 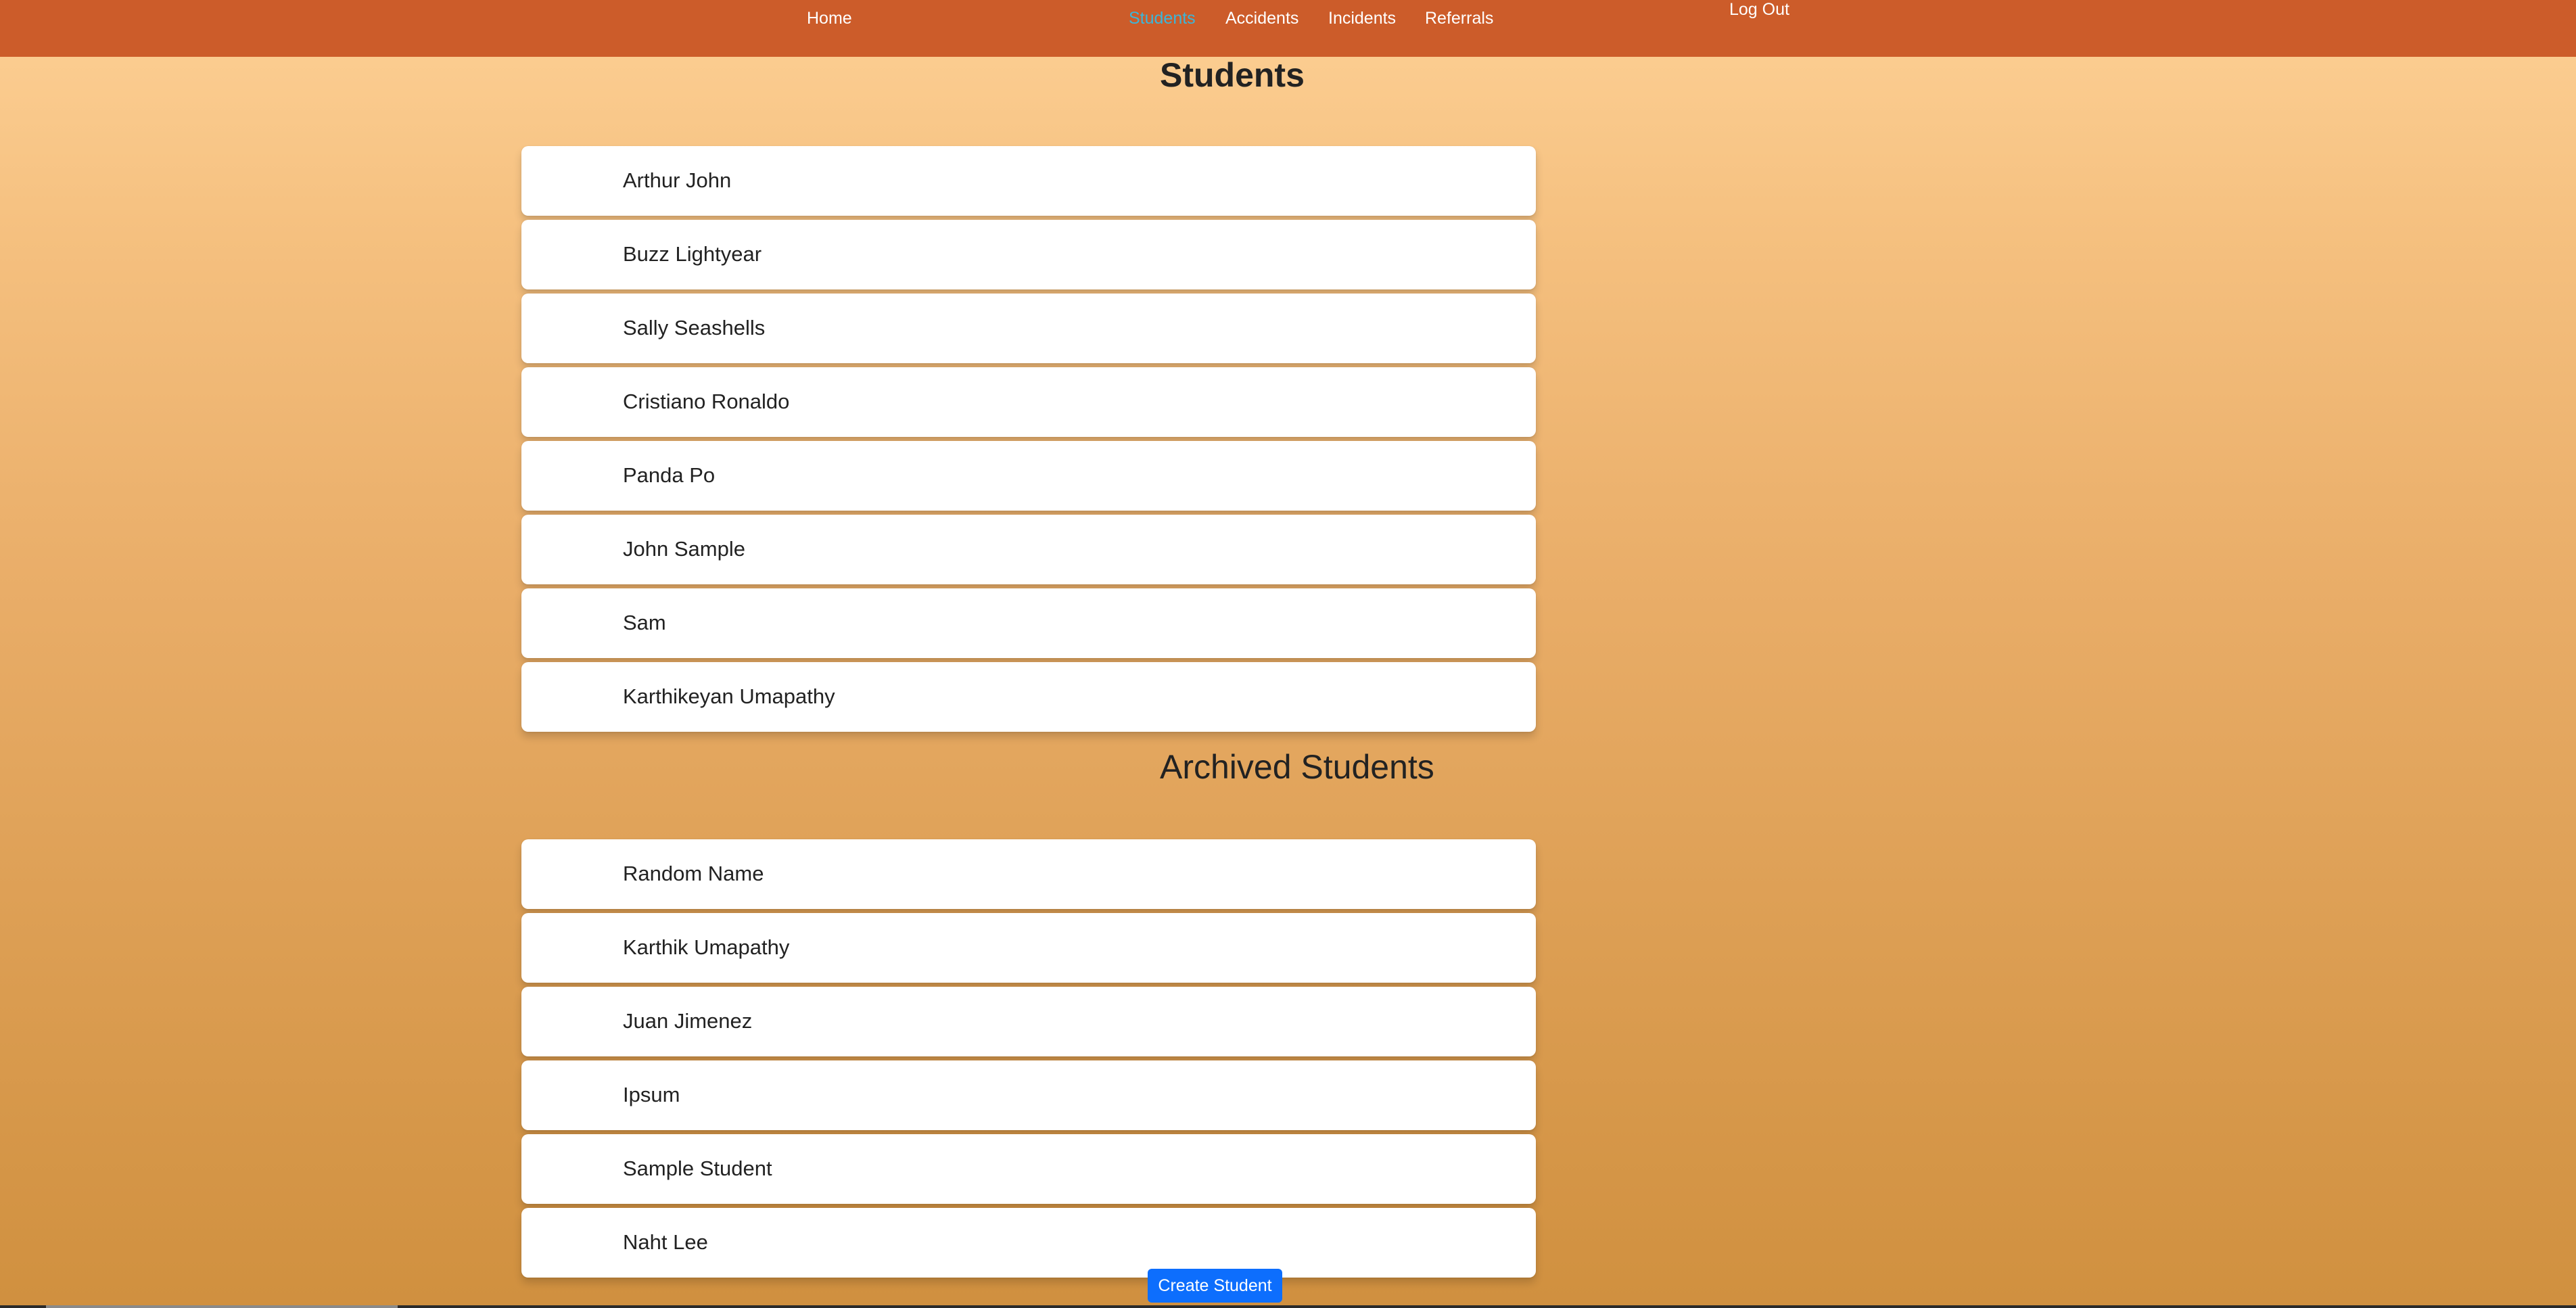 I want to click on archived-student-card: Sample Student, so click(x=1028, y=1169).